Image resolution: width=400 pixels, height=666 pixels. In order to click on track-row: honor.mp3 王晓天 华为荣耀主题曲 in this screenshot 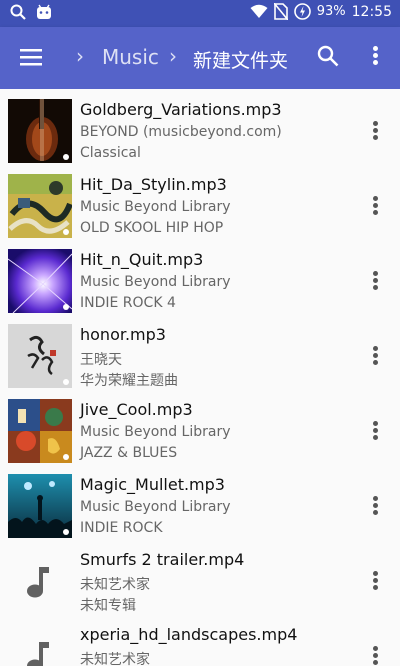, I will do `click(200, 357)`.